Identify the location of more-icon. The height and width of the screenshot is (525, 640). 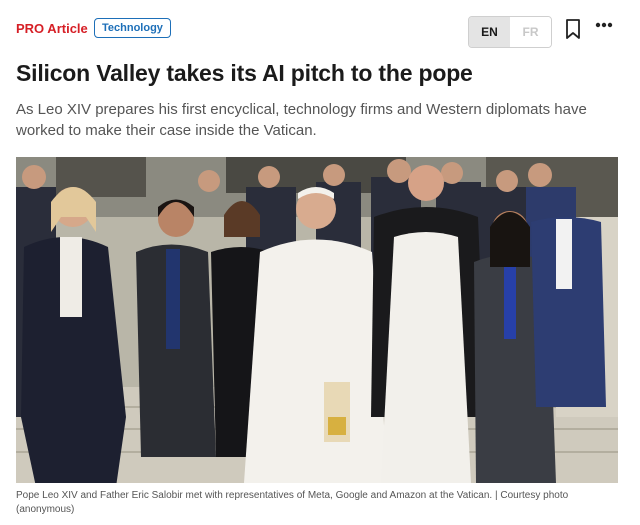
(604, 23).